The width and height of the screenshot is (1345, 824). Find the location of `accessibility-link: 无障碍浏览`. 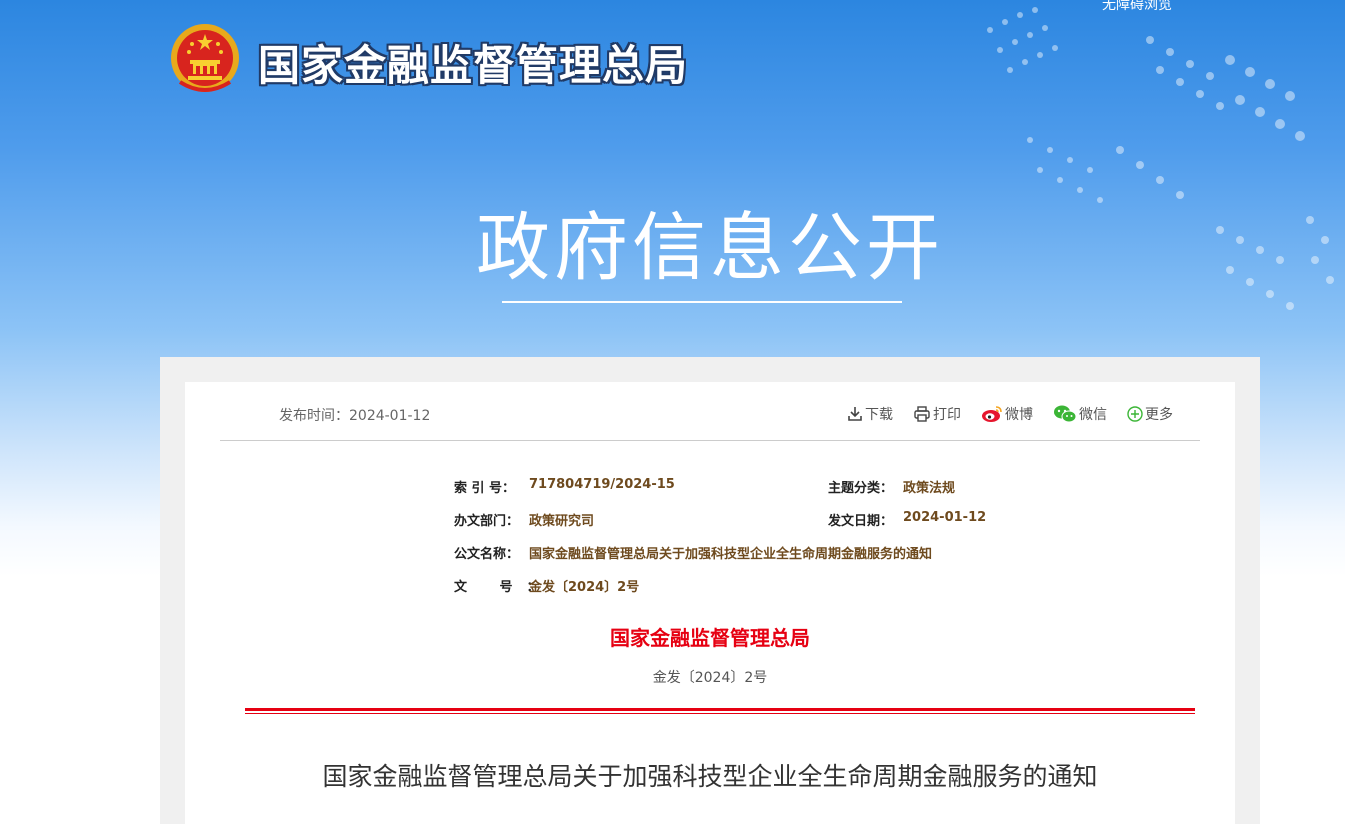

accessibility-link: 无障碍浏览 is located at coordinates (1137, 7).